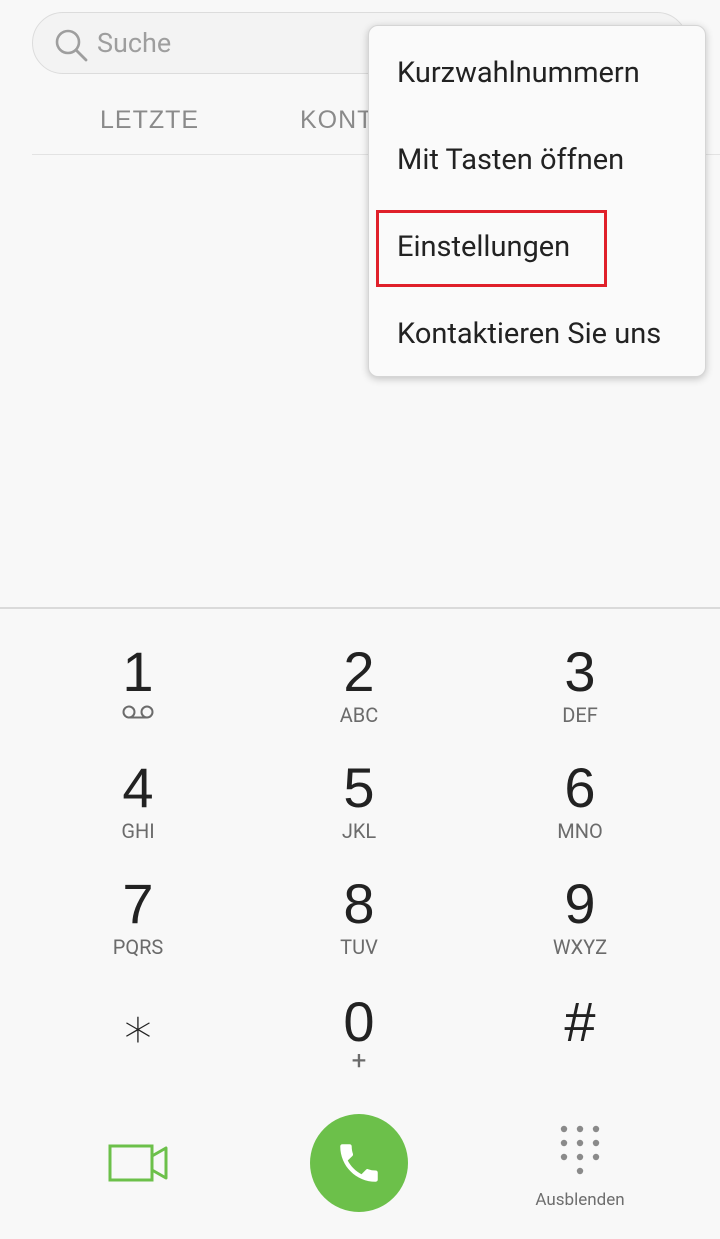  What do you see at coordinates (360, 608) in the screenshot?
I see `dialpad-divider` at bounding box center [360, 608].